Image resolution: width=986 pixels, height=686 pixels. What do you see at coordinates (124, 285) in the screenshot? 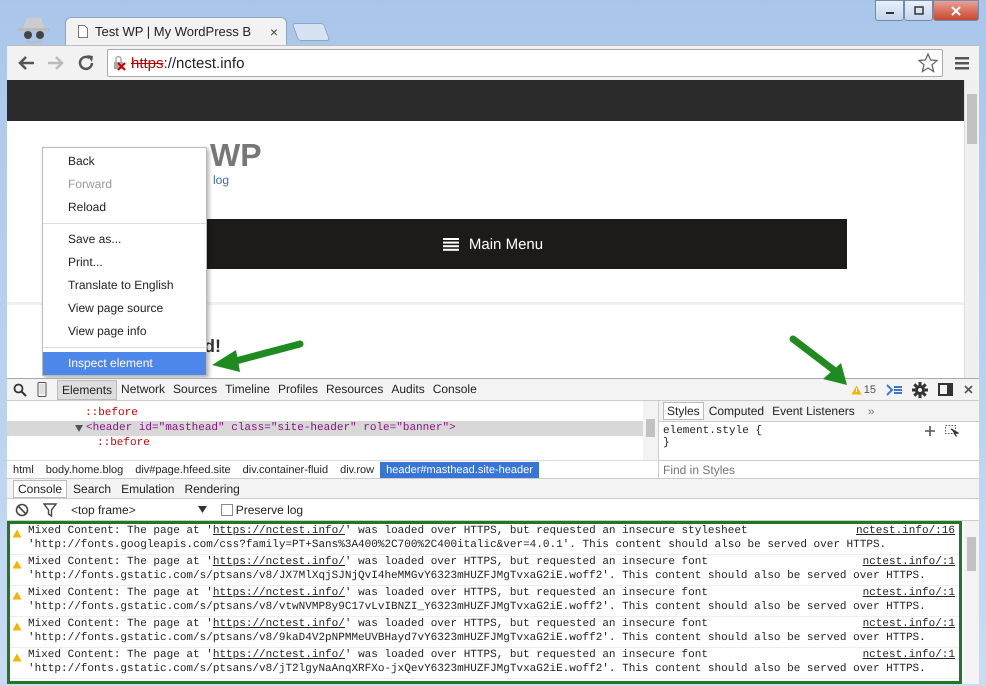
I see `context-menu-item: Translate to English` at bounding box center [124, 285].